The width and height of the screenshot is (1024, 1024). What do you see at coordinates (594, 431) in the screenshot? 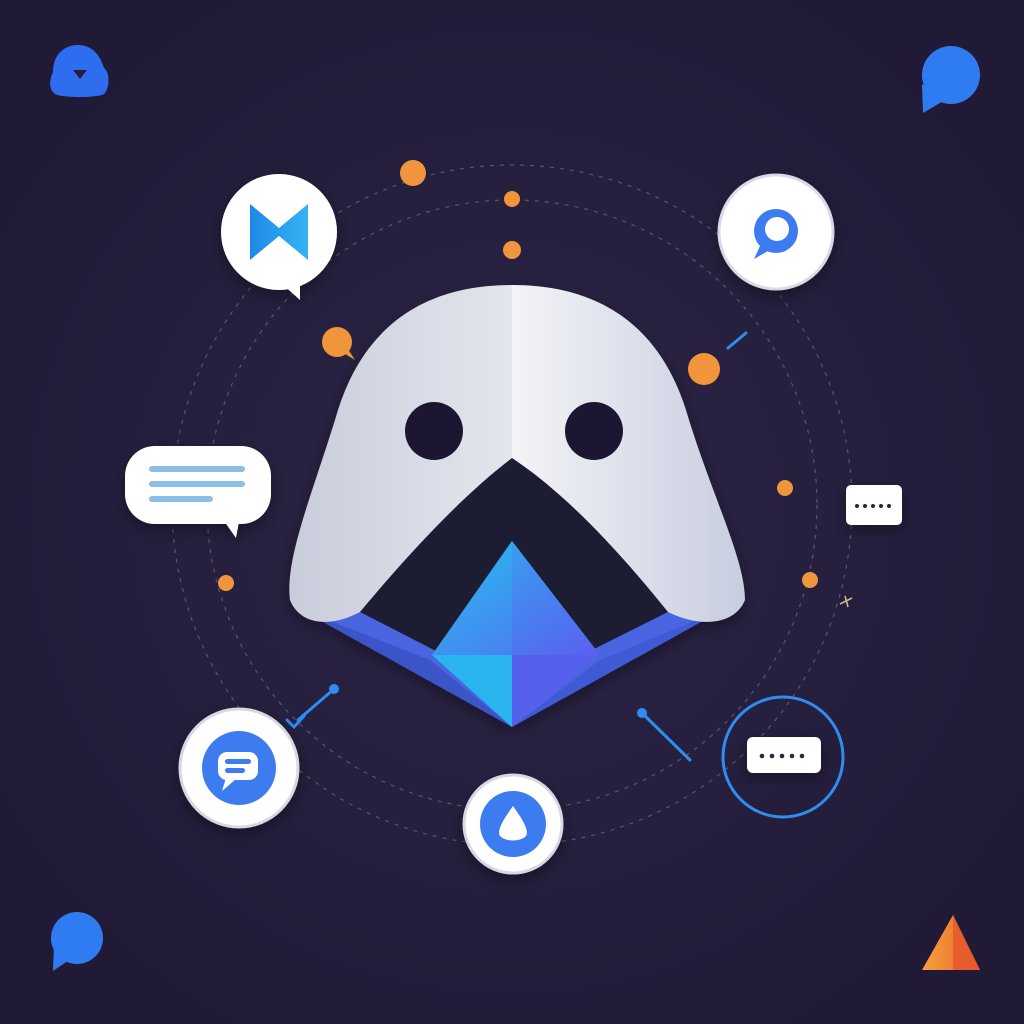
I see `mascot-right-eye` at bounding box center [594, 431].